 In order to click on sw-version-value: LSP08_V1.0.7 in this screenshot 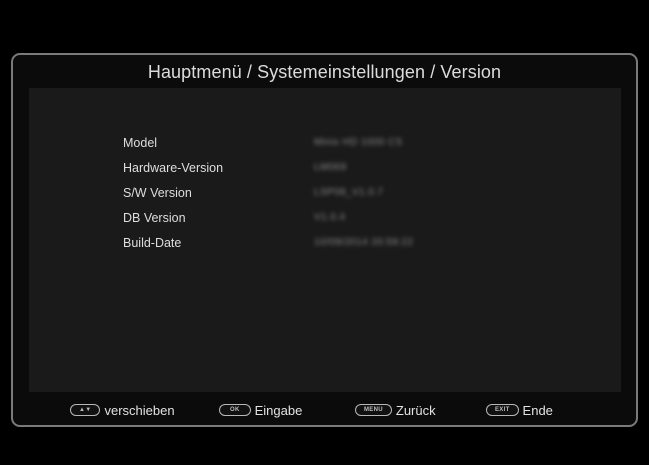, I will do `click(349, 192)`.